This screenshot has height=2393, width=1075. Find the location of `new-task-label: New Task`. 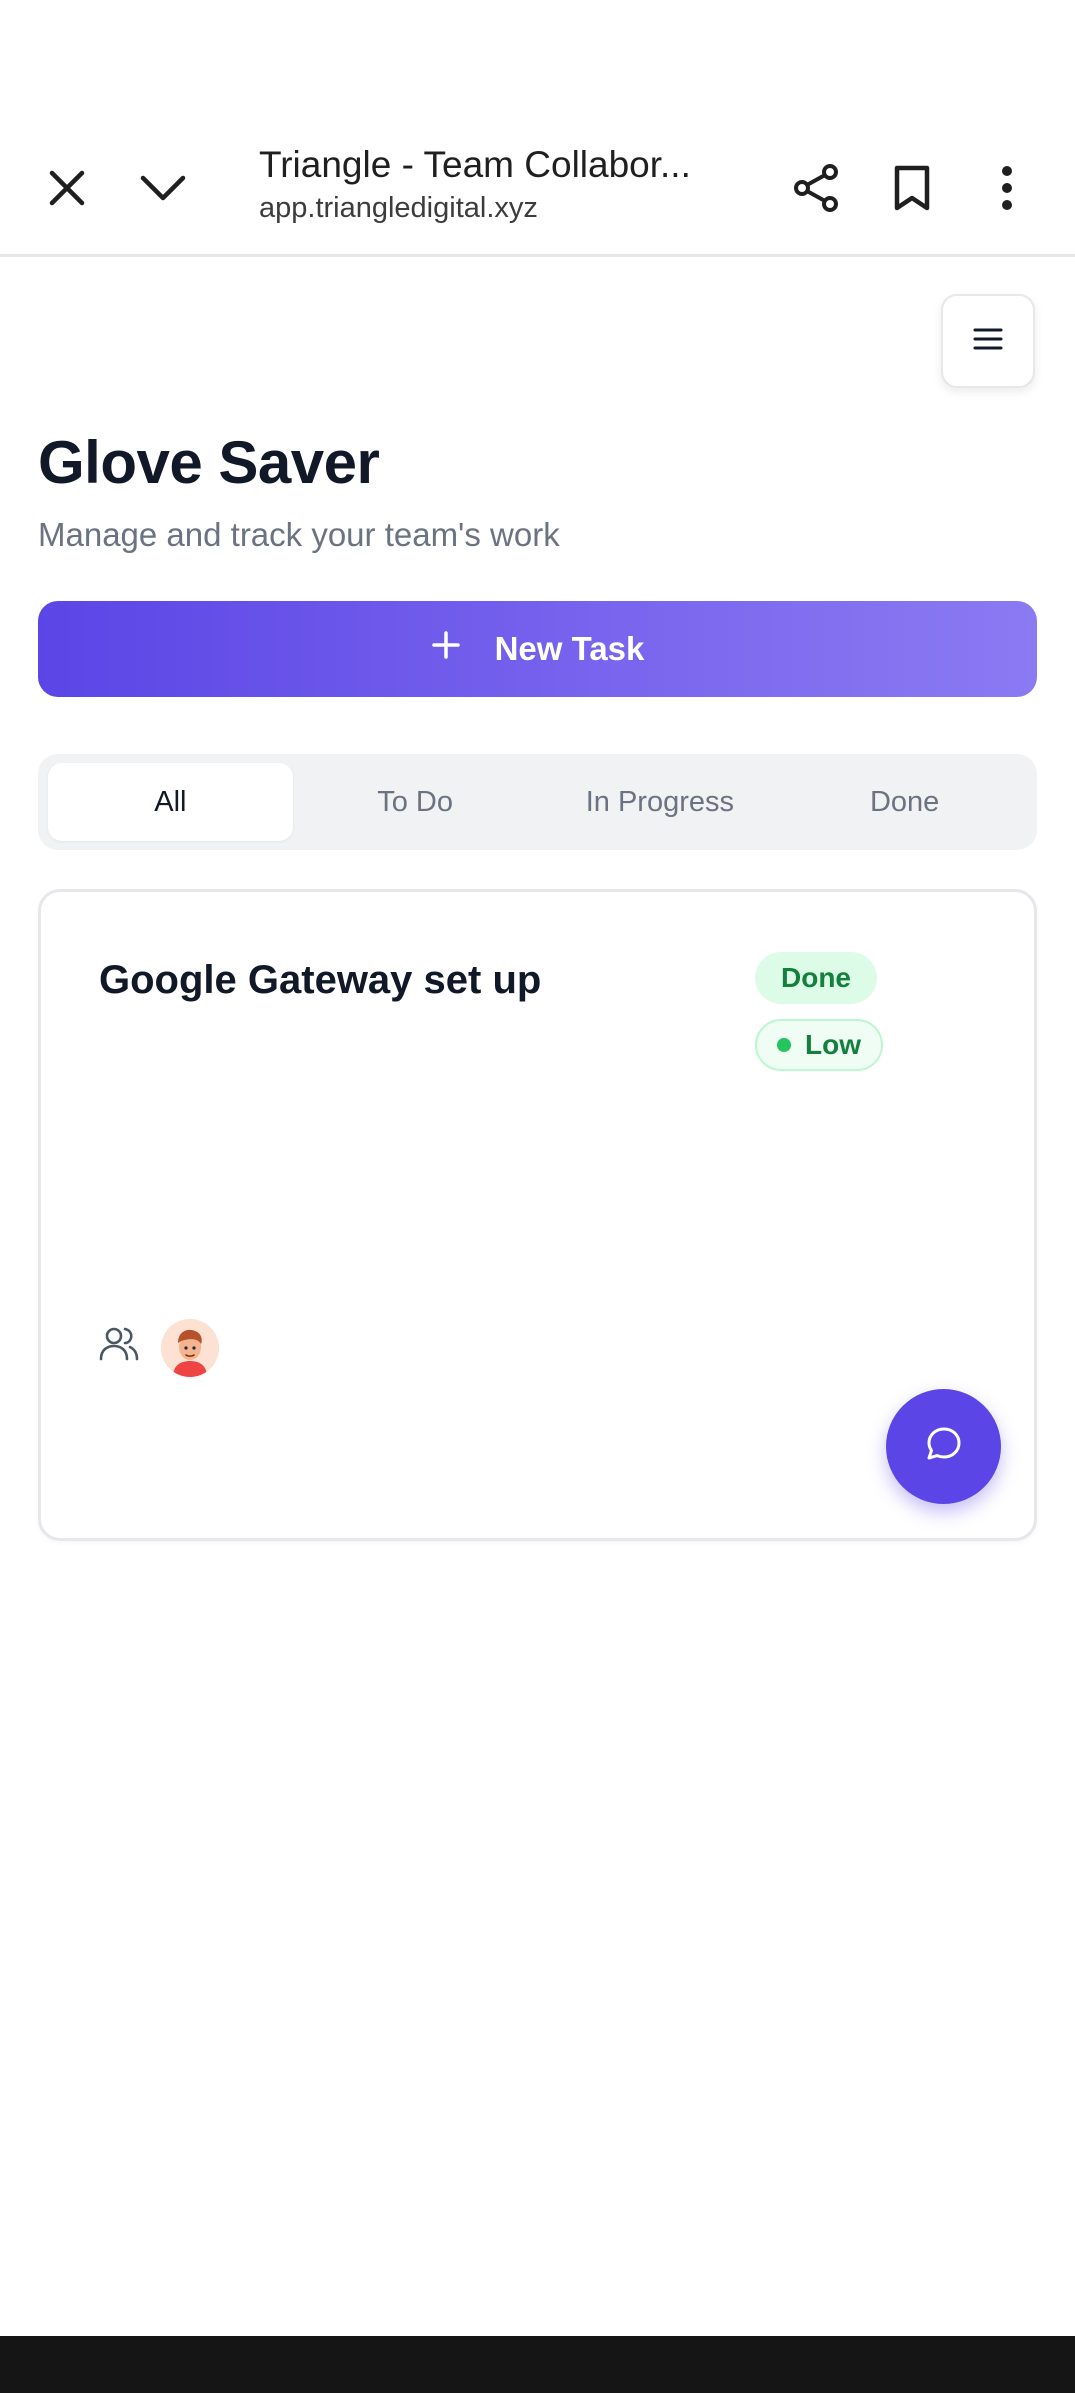

new-task-label: New Task is located at coordinates (569, 648).